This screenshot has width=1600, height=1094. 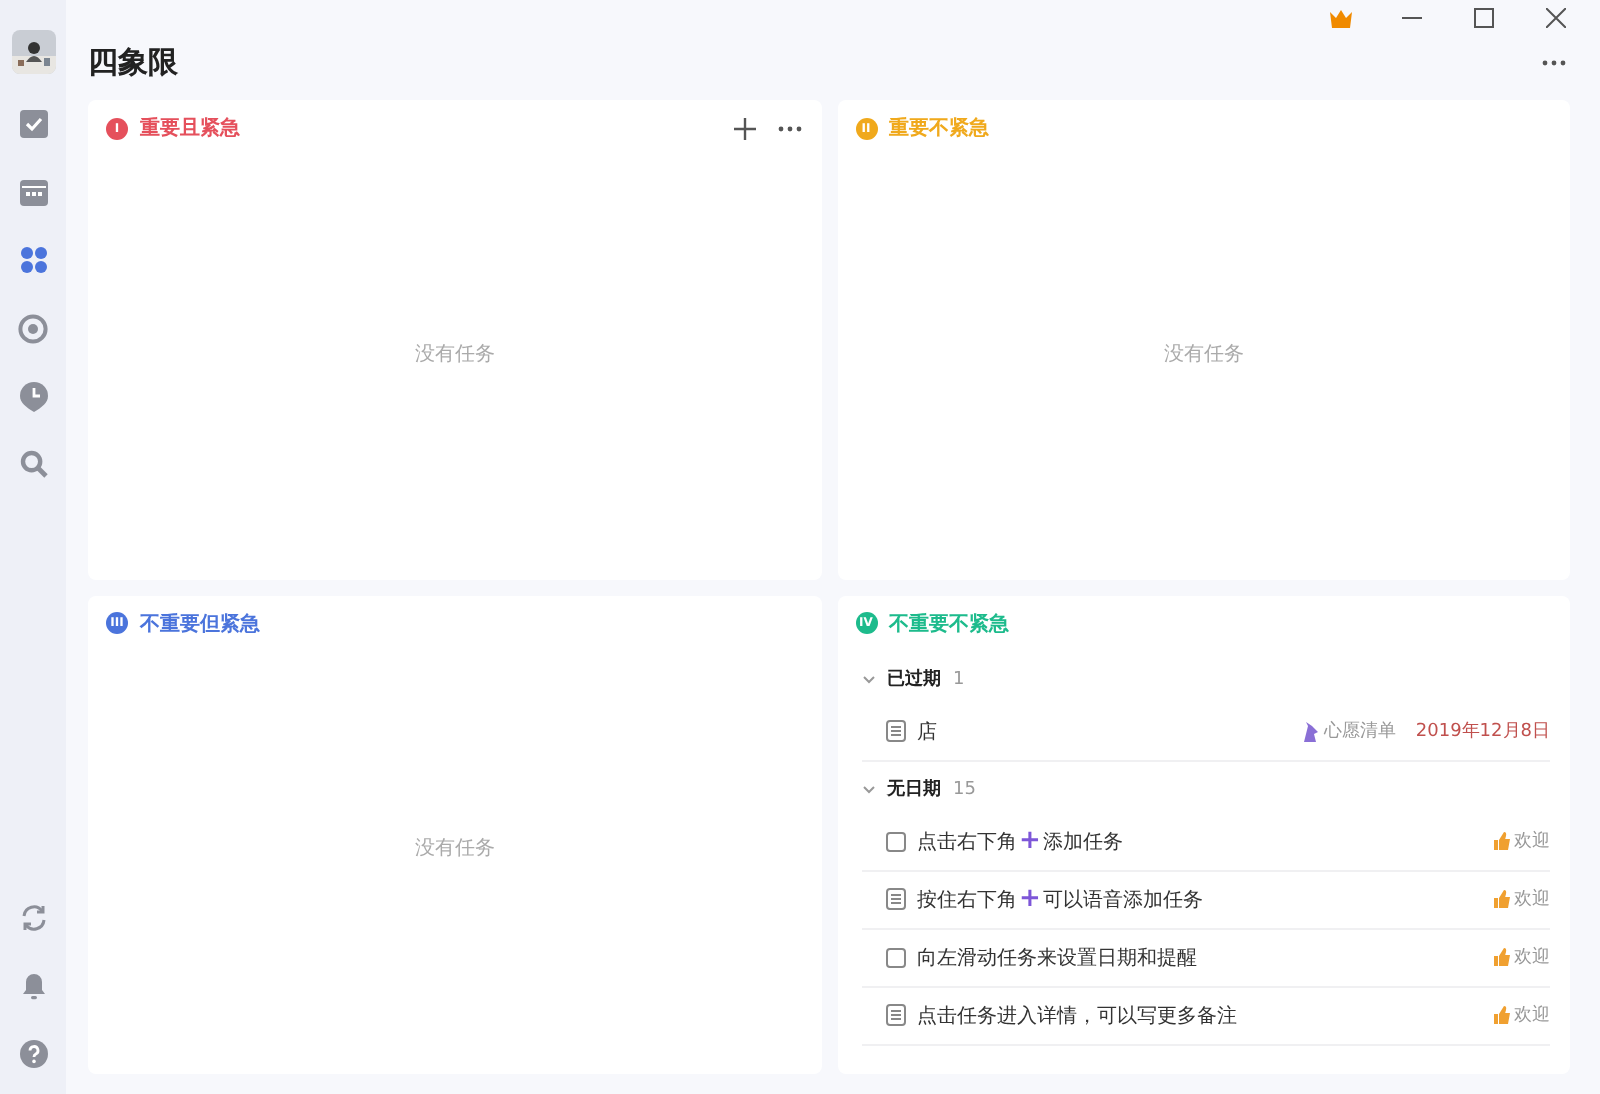 What do you see at coordinates (1205, 732) in the screenshot?
I see `task-row: 店 心愿清单 2019年12月8日` at bounding box center [1205, 732].